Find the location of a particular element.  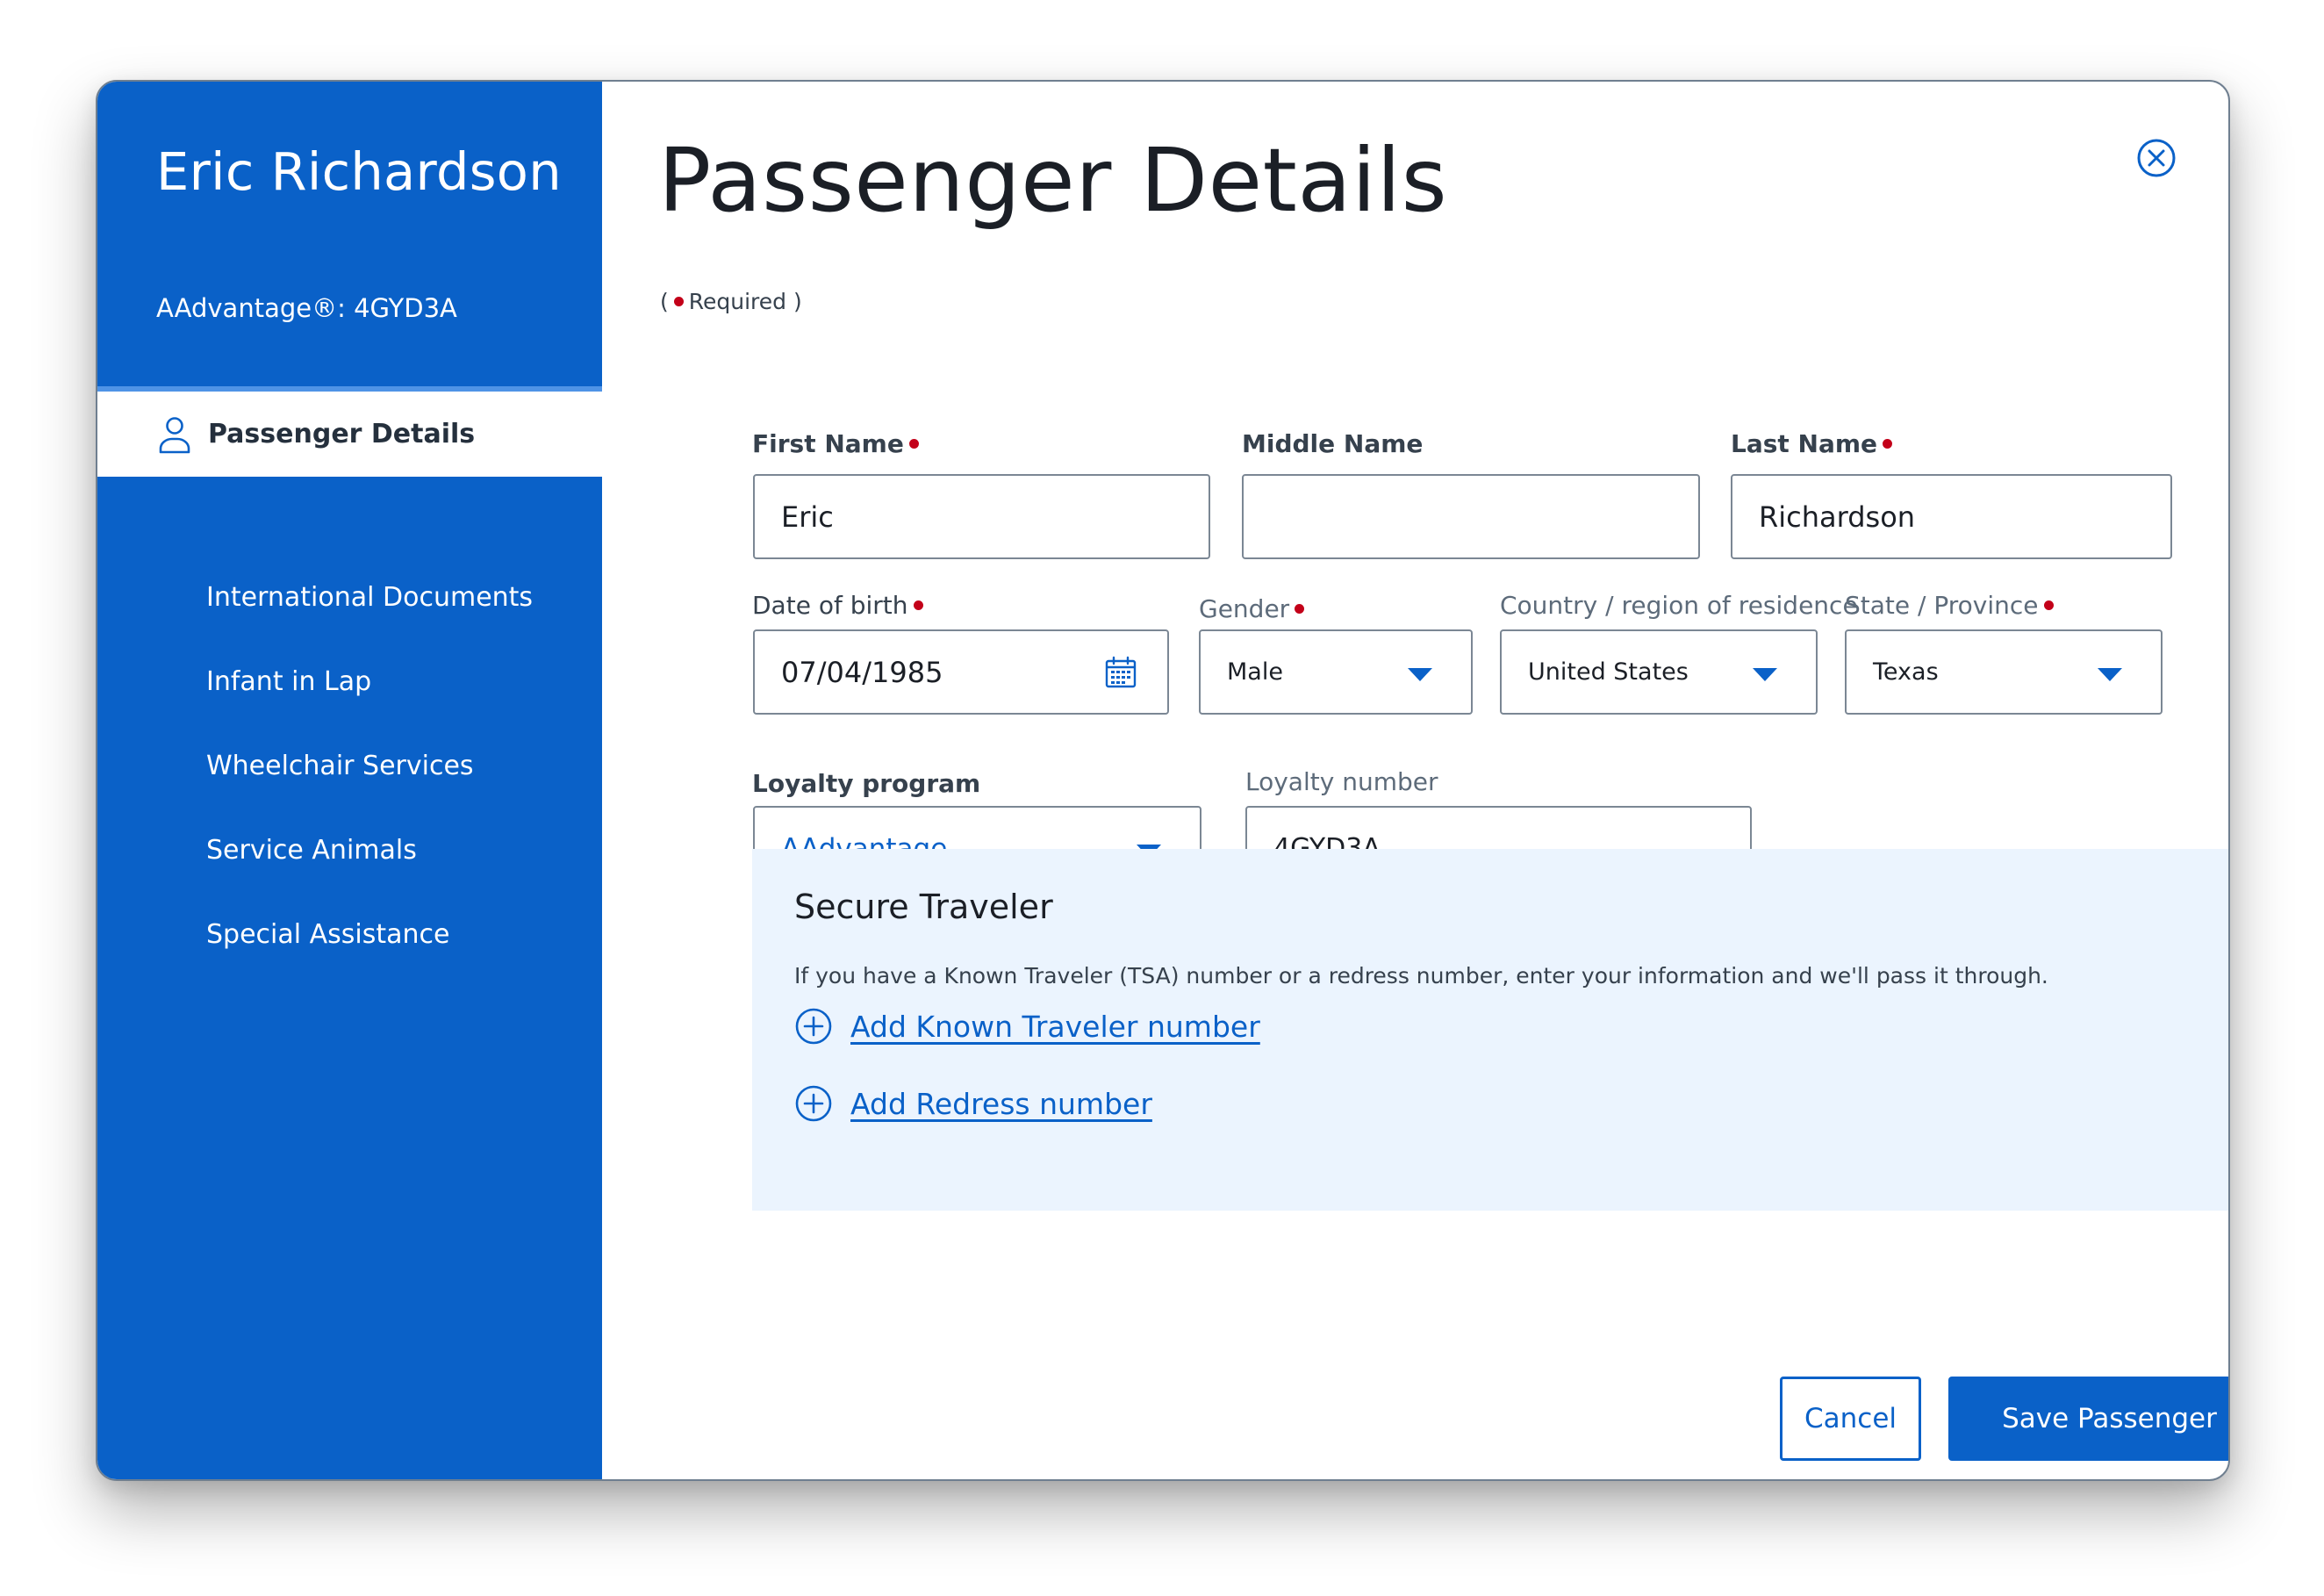

last-name-label: Last Name is located at coordinates (1814, 443).